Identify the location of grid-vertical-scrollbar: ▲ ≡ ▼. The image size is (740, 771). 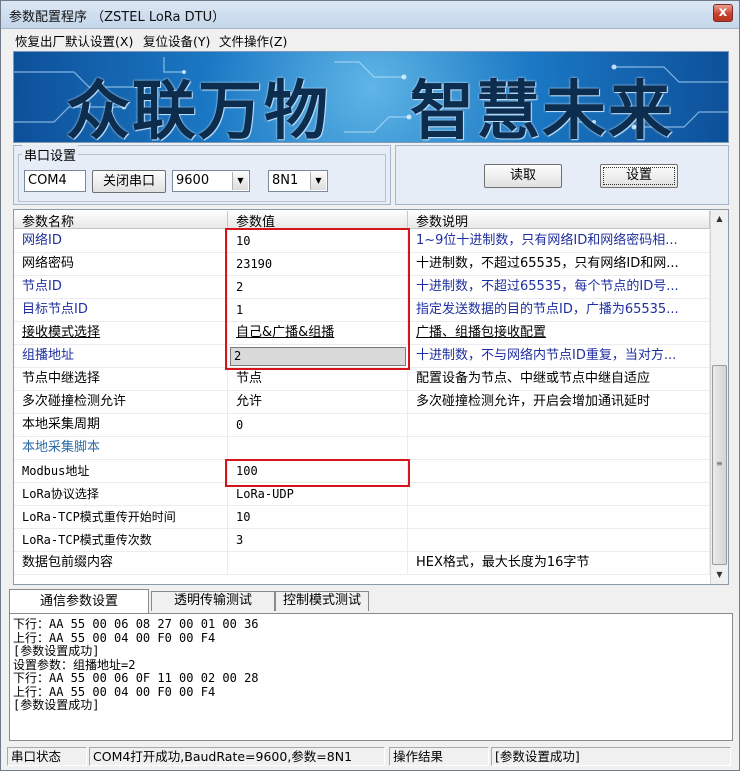
(719, 397).